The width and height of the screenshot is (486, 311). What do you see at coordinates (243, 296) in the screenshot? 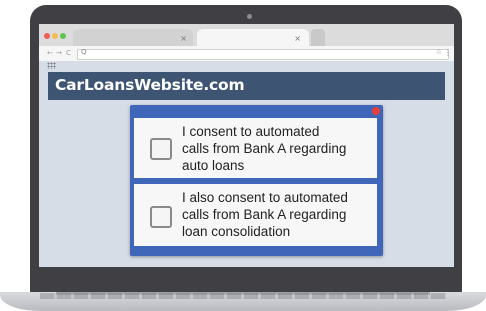
I see `keyboard-keys` at bounding box center [243, 296].